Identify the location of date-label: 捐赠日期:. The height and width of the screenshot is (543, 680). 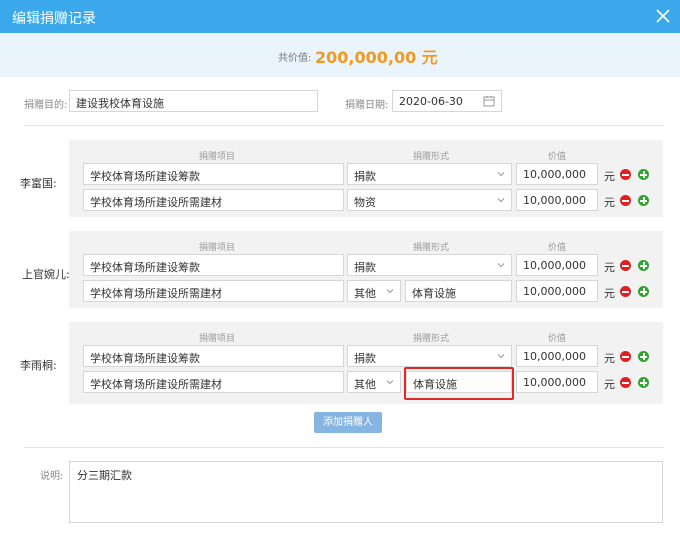
(367, 105).